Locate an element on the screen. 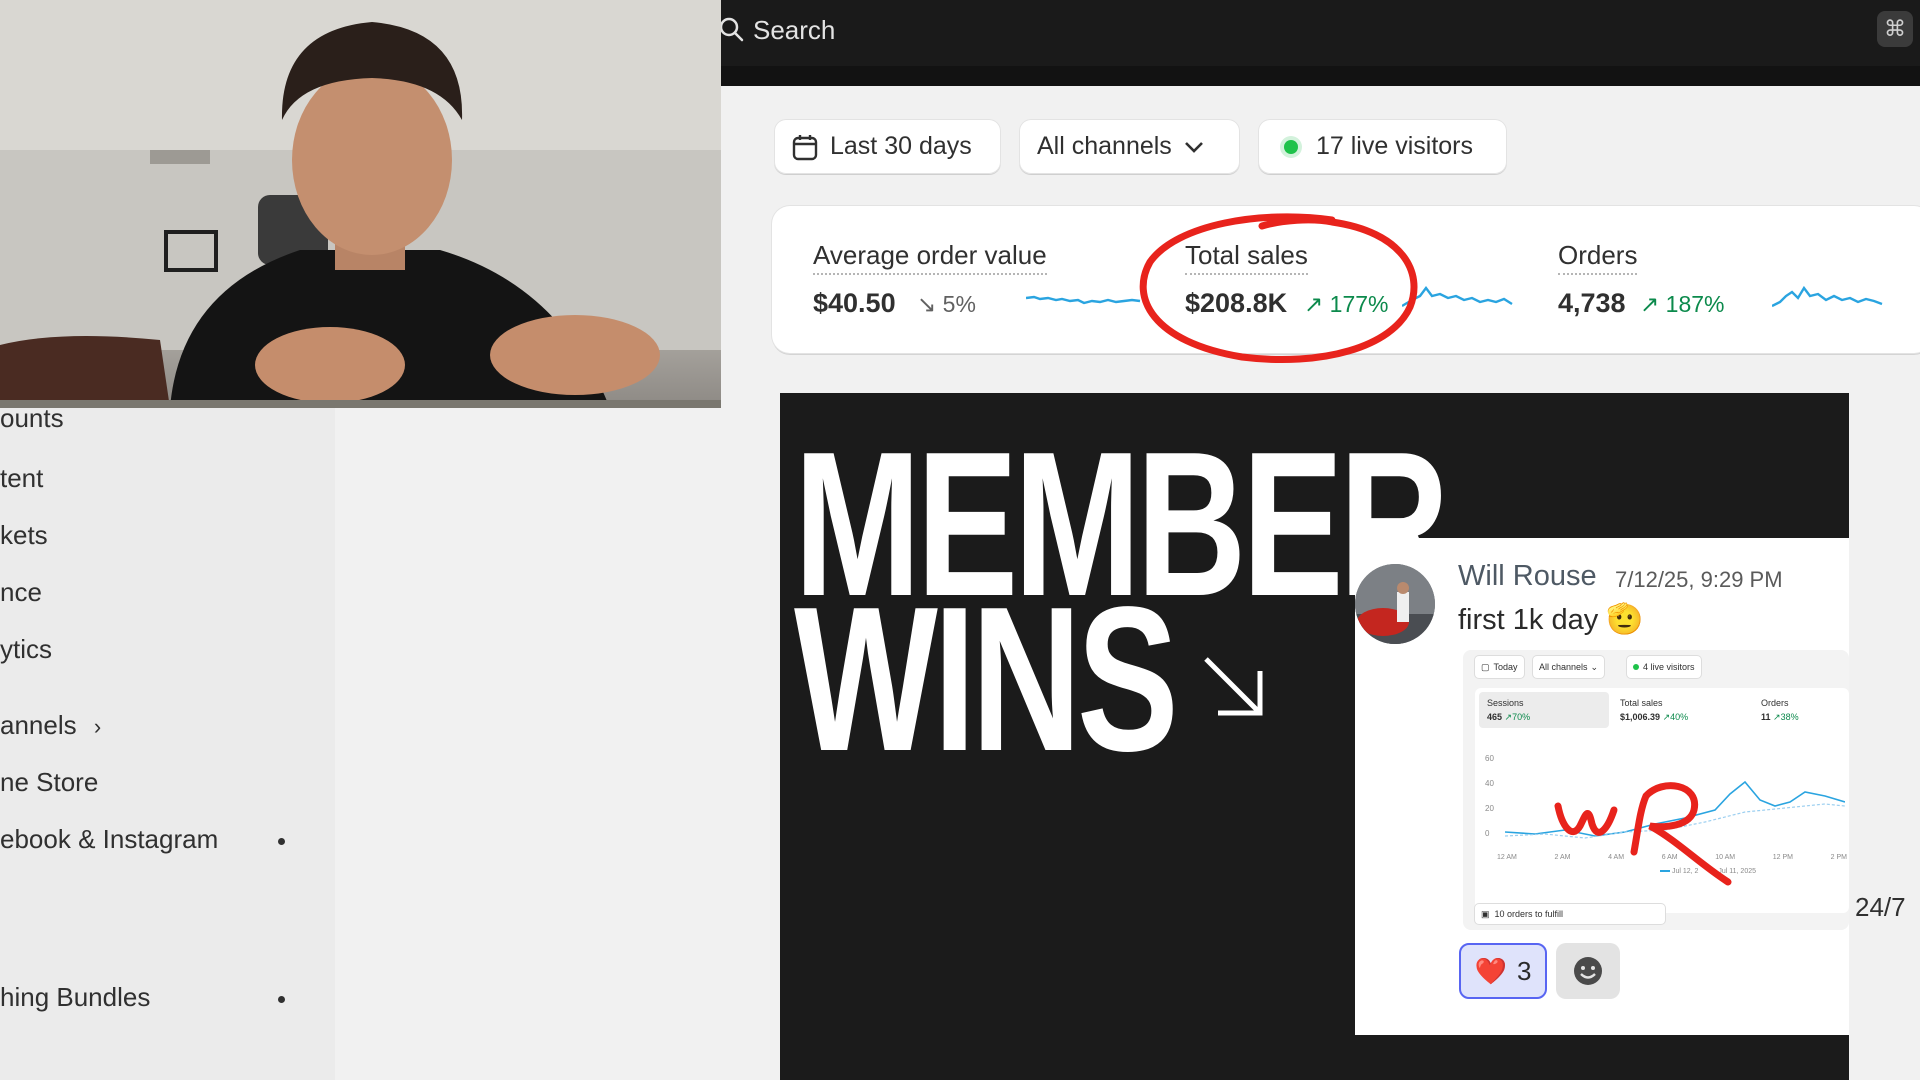 The height and width of the screenshot is (1080, 1920). add-reaction-button is located at coordinates (1588, 971).